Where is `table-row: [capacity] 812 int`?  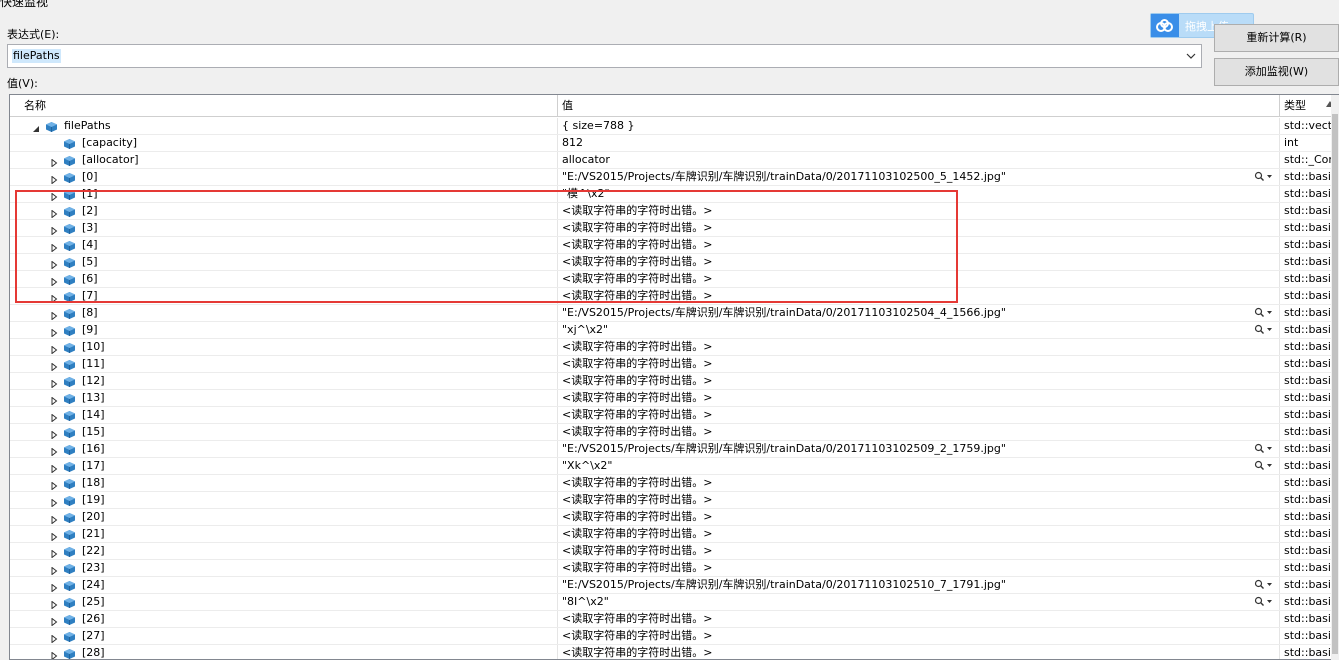 table-row: [capacity] 812 int is located at coordinates (674, 143).